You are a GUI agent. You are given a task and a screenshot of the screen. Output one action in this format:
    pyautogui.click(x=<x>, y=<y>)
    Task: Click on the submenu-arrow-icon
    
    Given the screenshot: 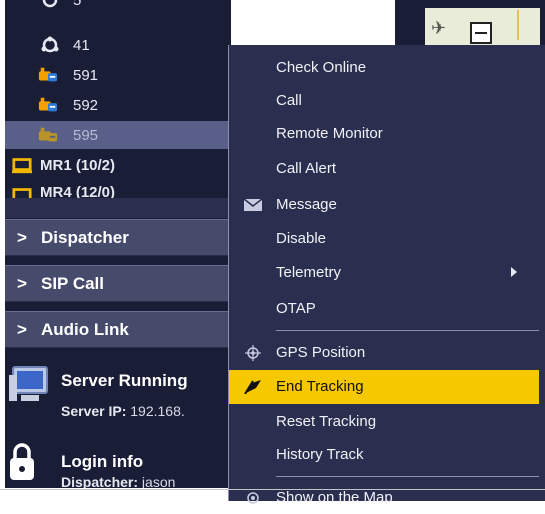 What is the action you would take?
    pyautogui.click(x=514, y=272)
    